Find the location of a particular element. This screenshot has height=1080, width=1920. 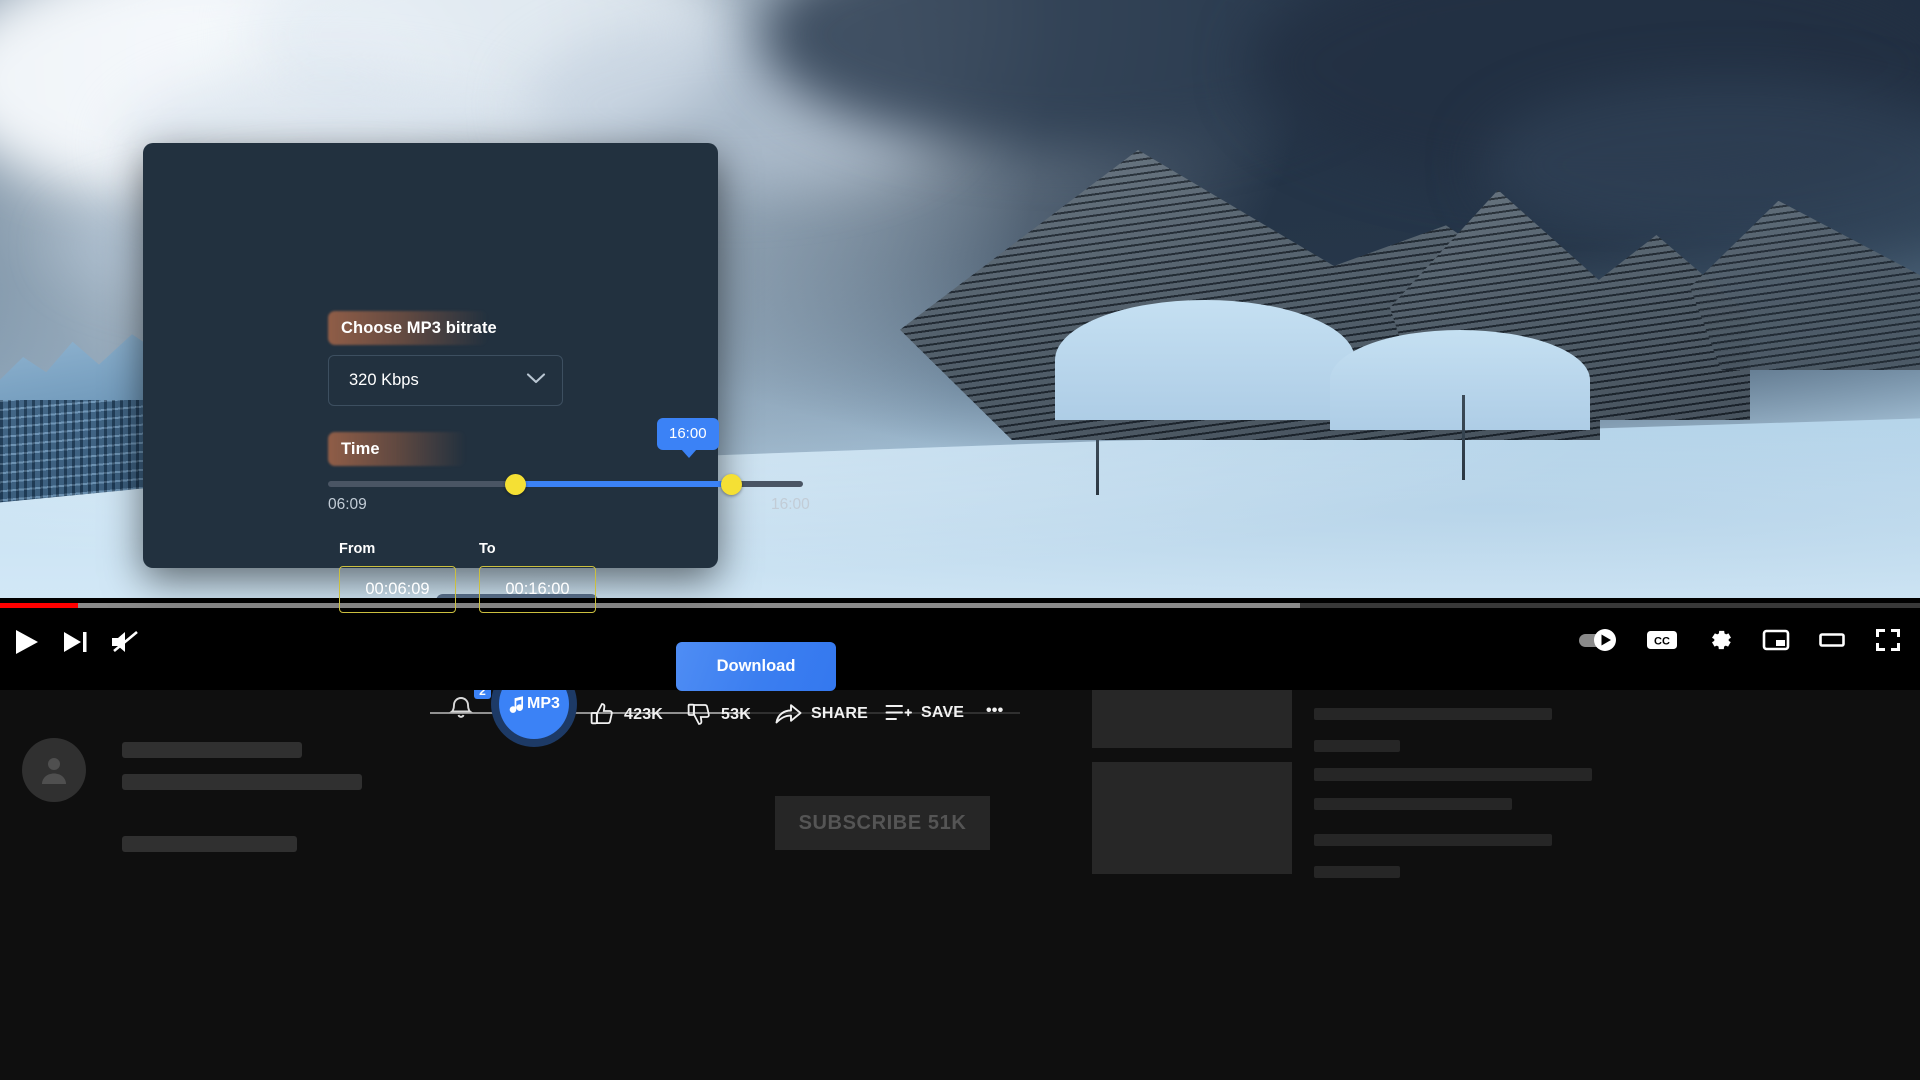

thumbs-up-icon is located at coordinates (601, 714).